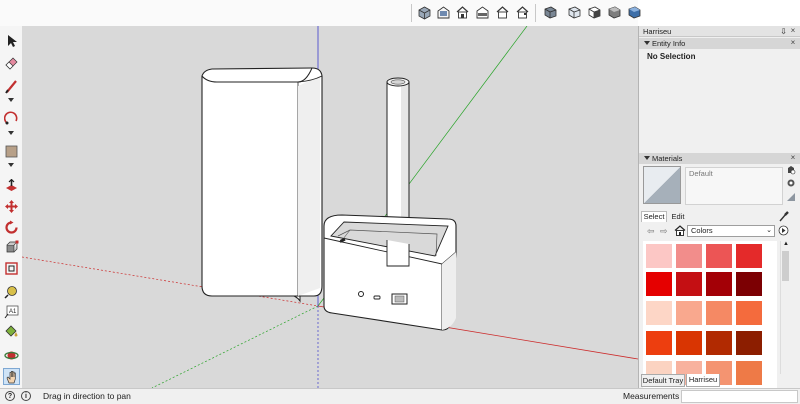  Describe the element at coordinates (235, 346) in the screenshot. I see `green-axis-dashed` at that location.